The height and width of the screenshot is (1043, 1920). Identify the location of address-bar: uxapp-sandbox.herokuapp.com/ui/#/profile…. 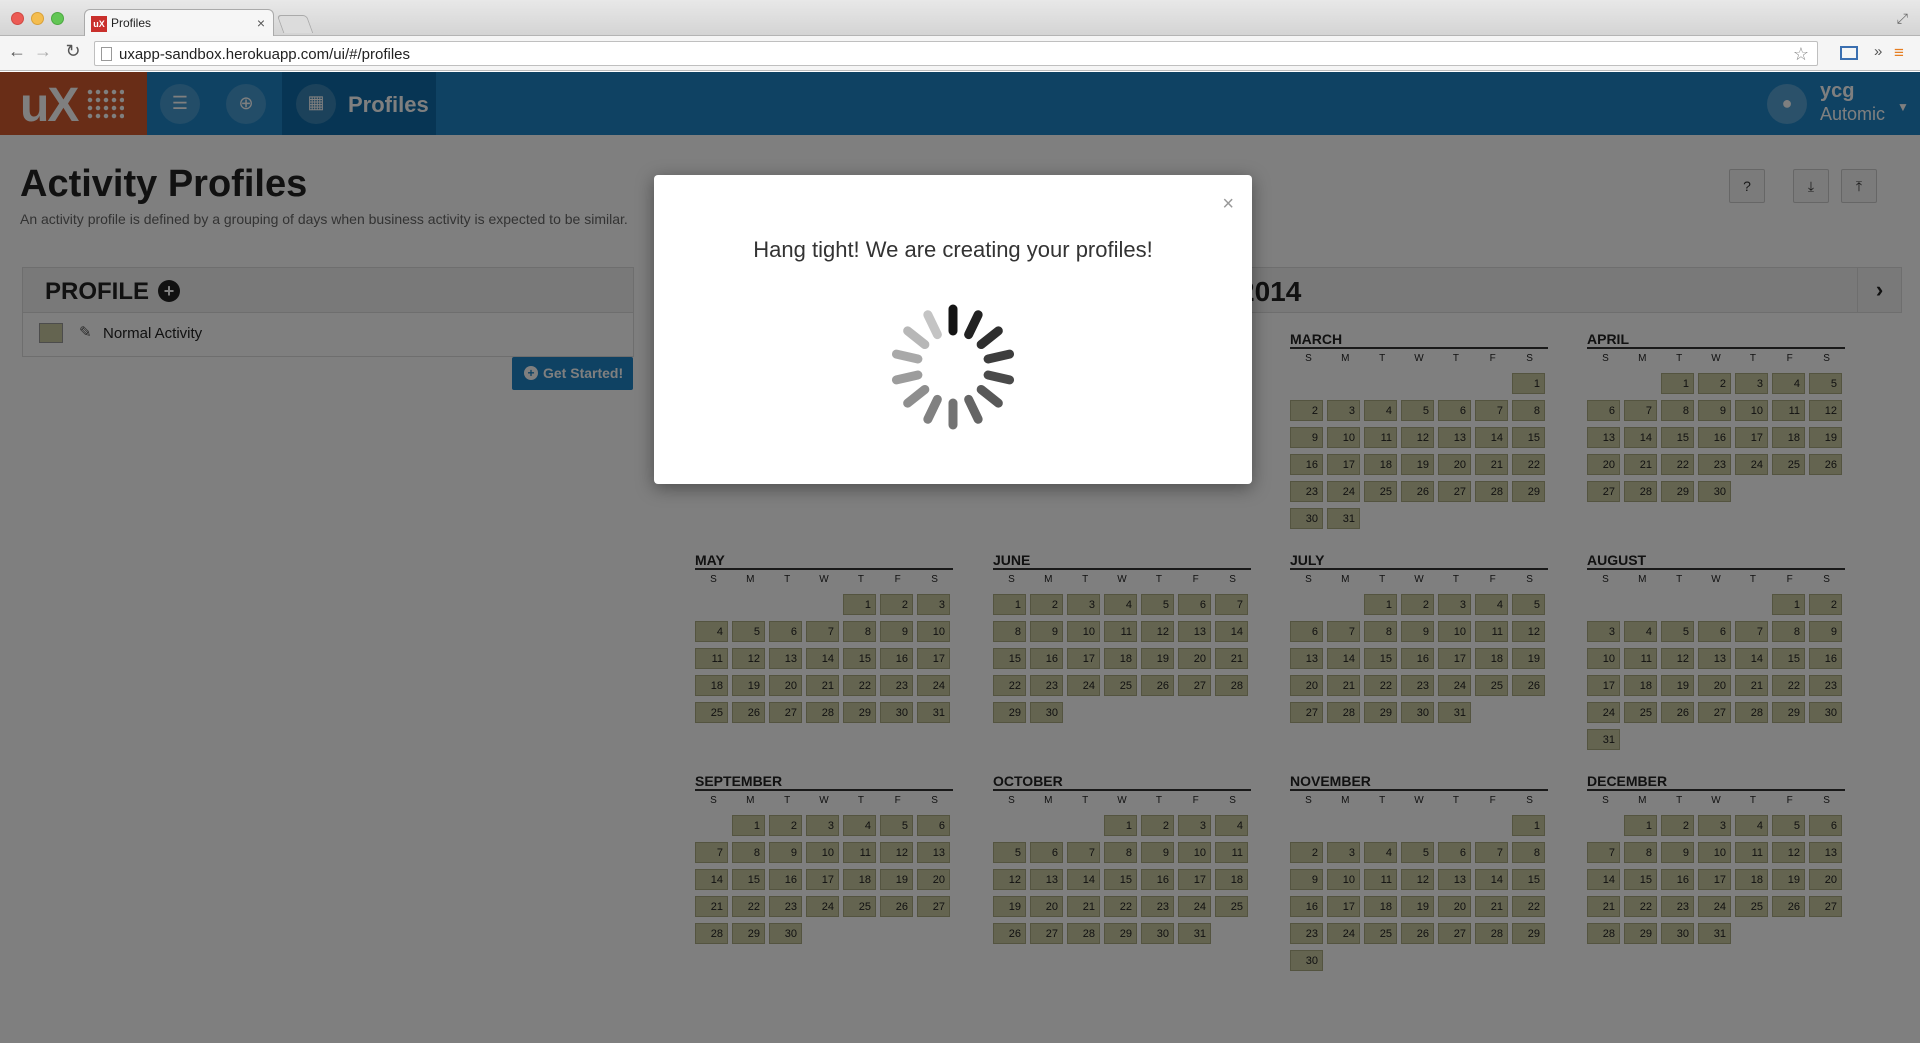
(956, 53).